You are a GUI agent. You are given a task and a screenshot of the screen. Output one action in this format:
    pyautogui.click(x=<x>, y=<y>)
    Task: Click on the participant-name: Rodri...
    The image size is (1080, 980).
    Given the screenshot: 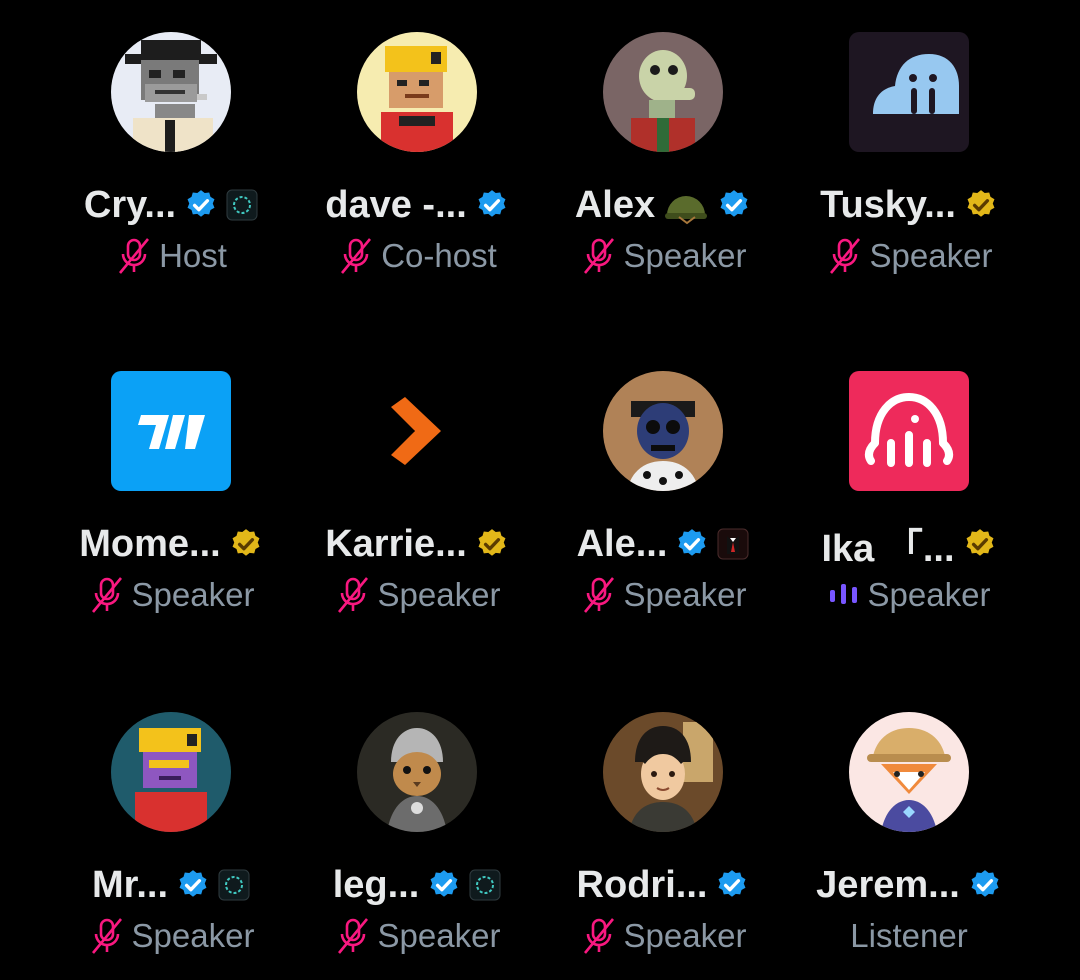 What is the action you would take?
    pyautogui.click(x=642, y=884)
    